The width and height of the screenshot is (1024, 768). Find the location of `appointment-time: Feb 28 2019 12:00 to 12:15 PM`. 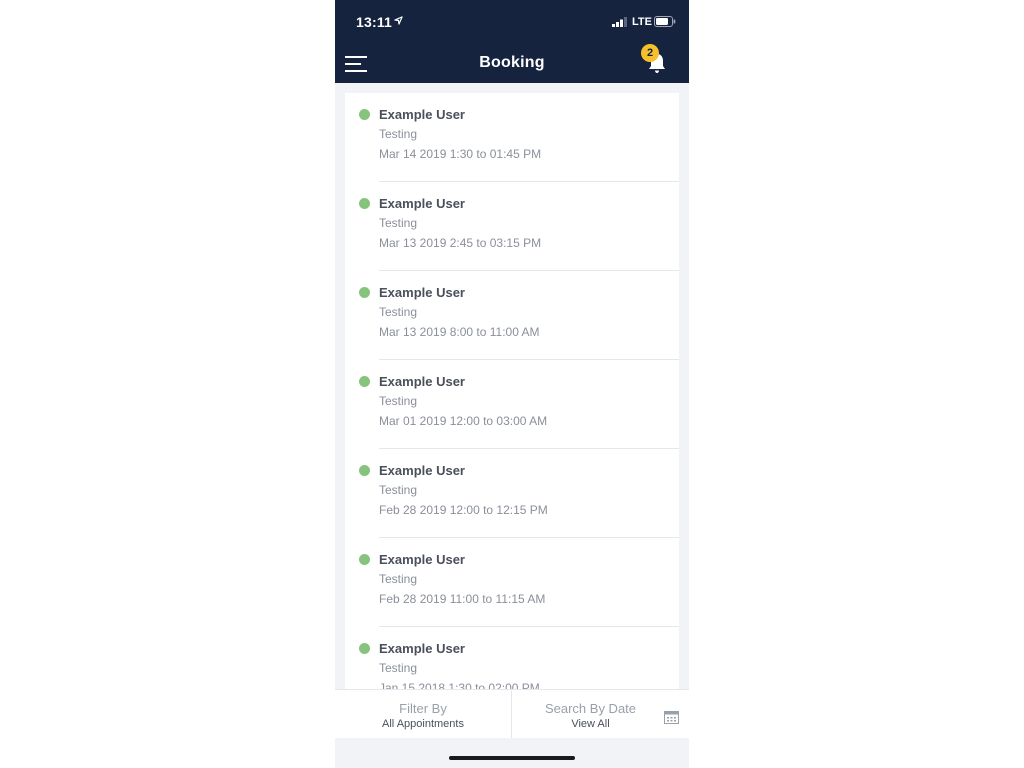

appointment-time: Feb 28 2019 12:00 to 12:15 PM is located at coordinates (463, 510).